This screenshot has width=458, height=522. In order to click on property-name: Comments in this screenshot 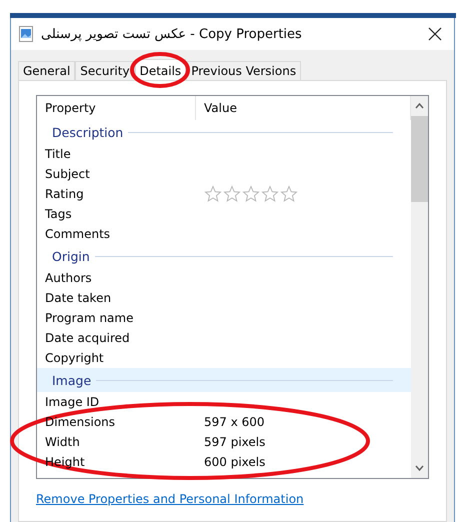, I will do `click(78, 234)`.